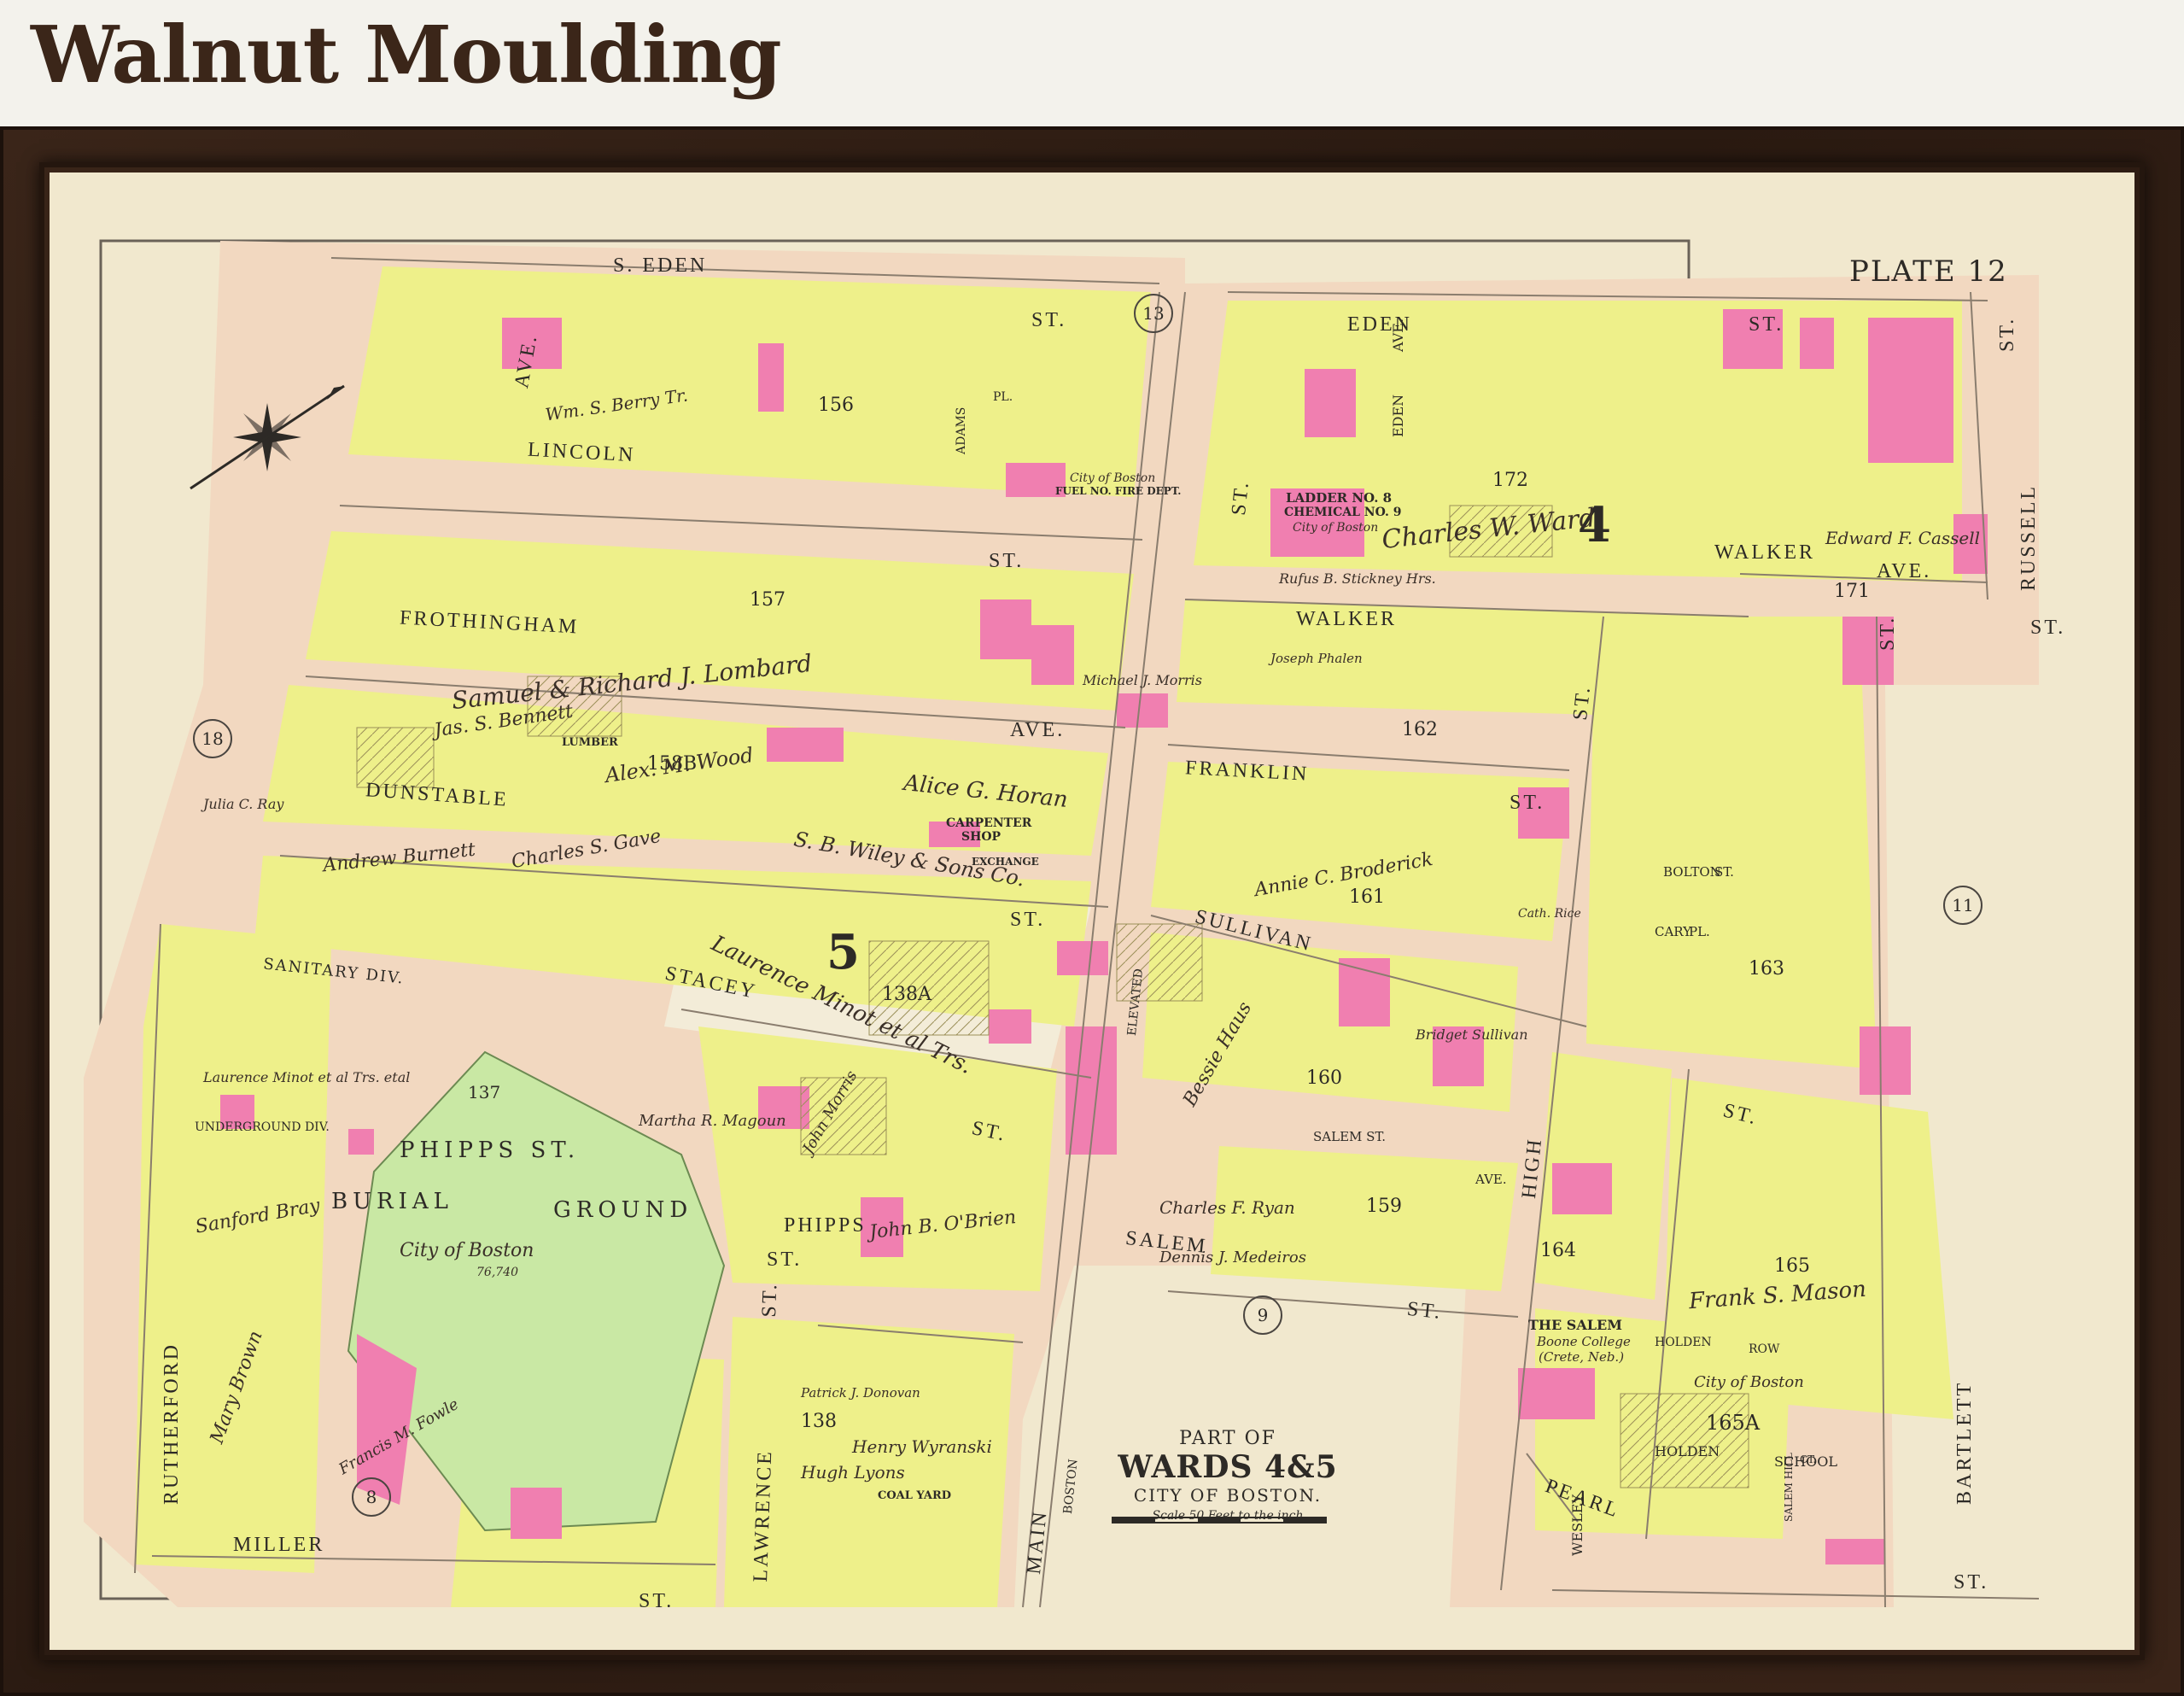  I want to click on title-scale: Scale 50 Feet to the inch, so click(1228, 1516).